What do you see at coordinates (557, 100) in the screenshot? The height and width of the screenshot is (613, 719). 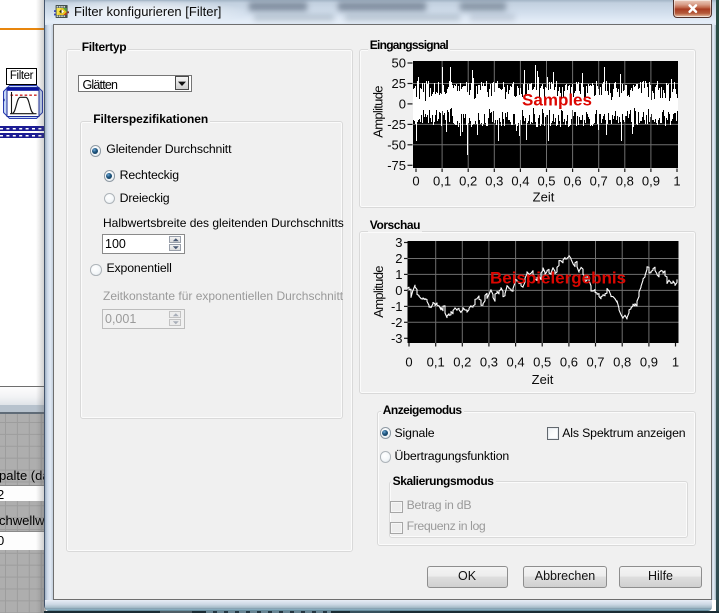 I see `svg-text: Samples` at bounding box center [557, 100].